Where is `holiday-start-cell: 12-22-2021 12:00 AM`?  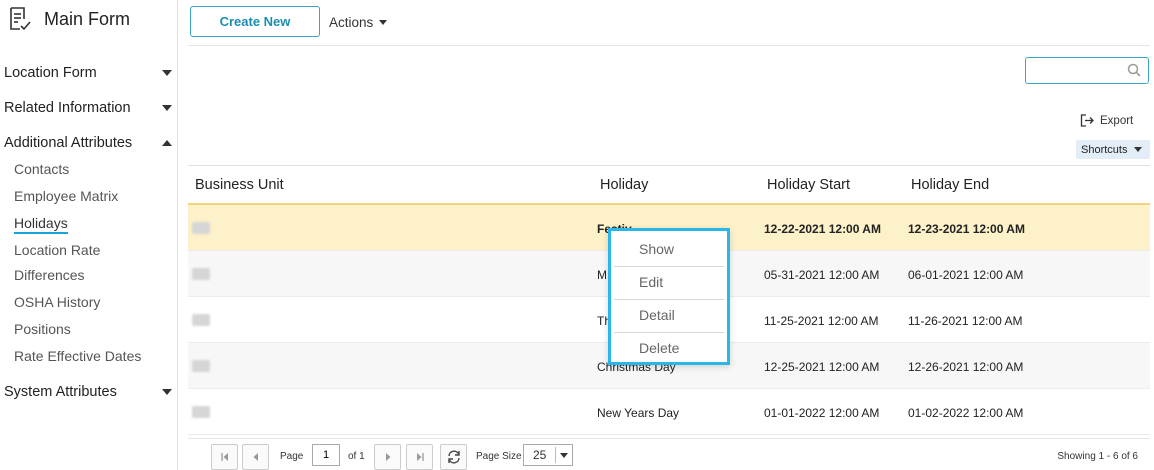
holiday-start-cell: 12-22-2021 12:00 AM is located at coordinates (822, 229).